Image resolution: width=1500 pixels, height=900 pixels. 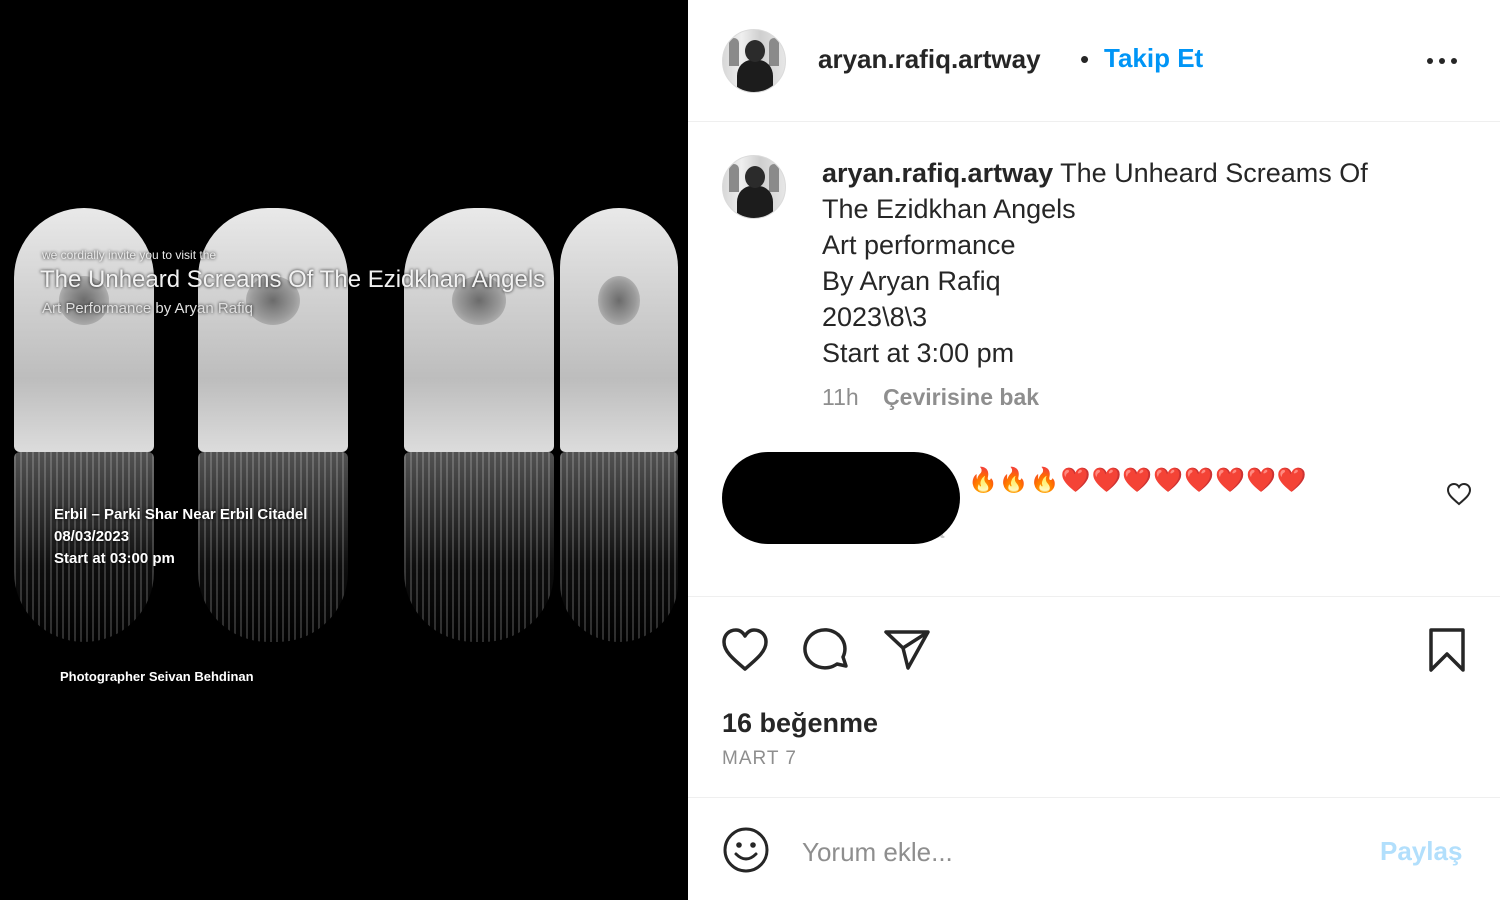 What do you see at coordinates (800, 723) in the screenshot?
I see `likes-count: 16 beğenme` at bounding box center [800, 723].